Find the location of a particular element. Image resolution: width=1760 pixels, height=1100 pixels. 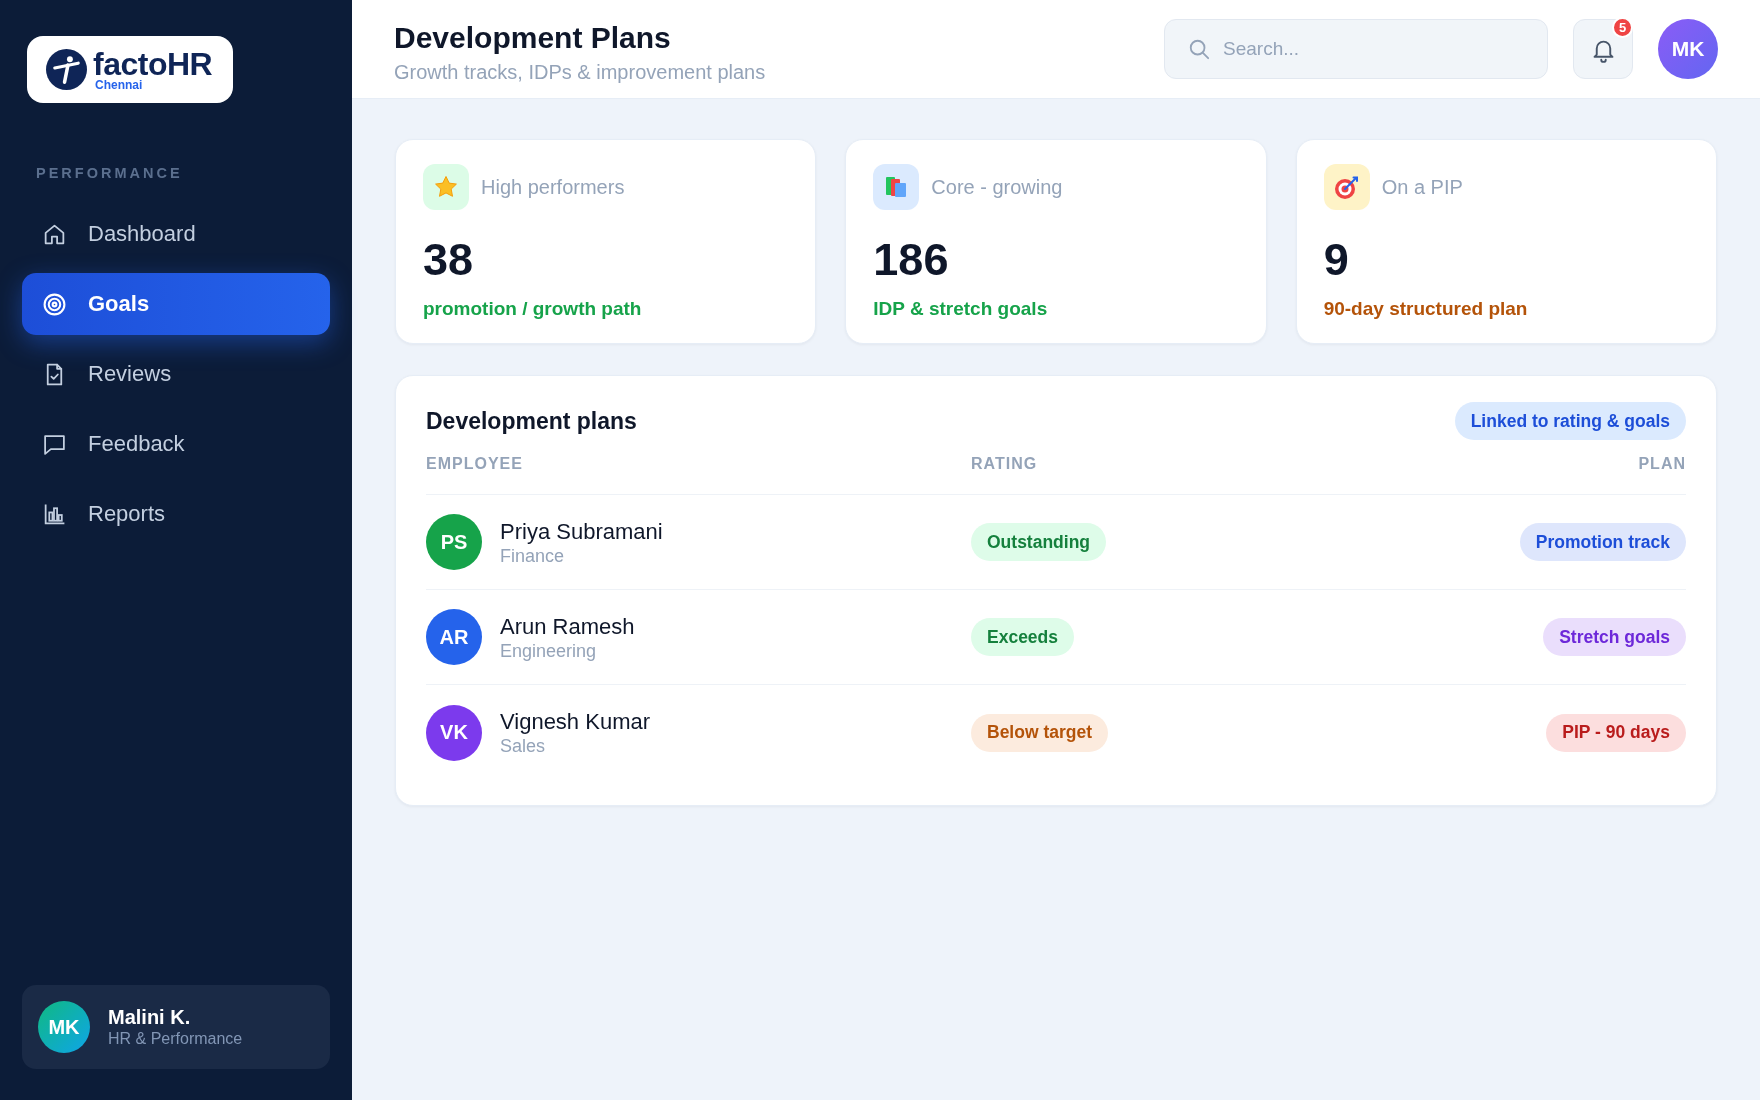

dartboard-icon is located at coordinates (1346, 187).